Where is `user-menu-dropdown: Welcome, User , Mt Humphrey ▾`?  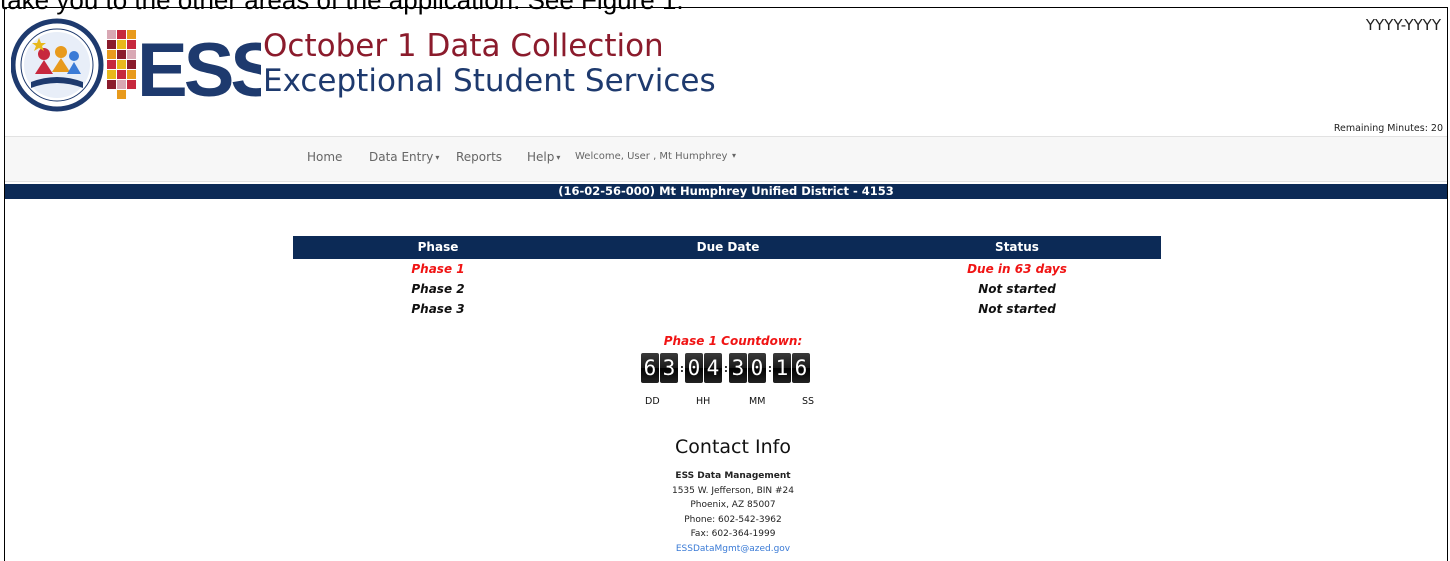 user-menu-dropdown: Welcome, User , Mt Humphrey ▾ is located at coordinates (655, 156).